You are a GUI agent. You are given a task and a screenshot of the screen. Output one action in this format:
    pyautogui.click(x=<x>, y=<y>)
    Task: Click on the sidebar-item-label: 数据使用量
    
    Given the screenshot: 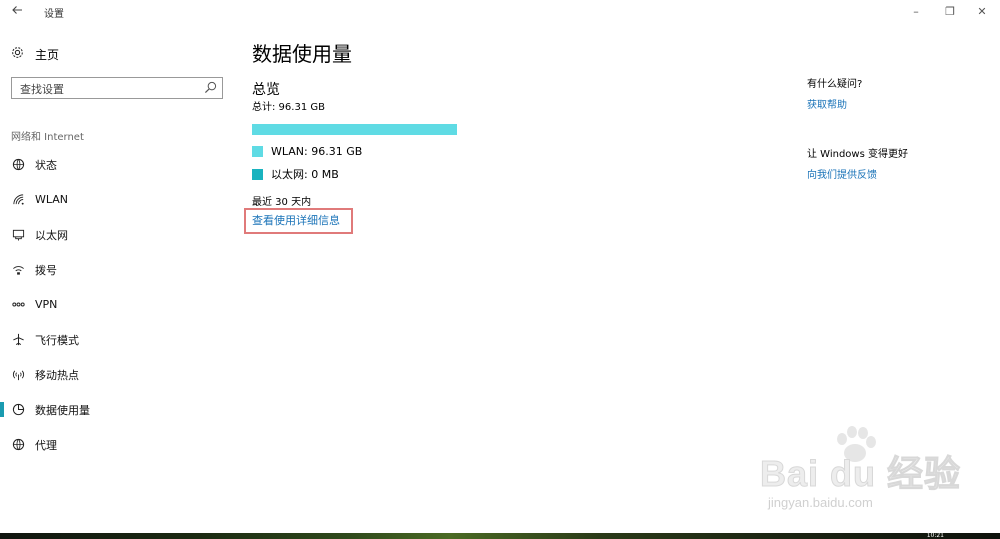 What is the action you would take?
    pyautogui.click(x=62, y=410)
    